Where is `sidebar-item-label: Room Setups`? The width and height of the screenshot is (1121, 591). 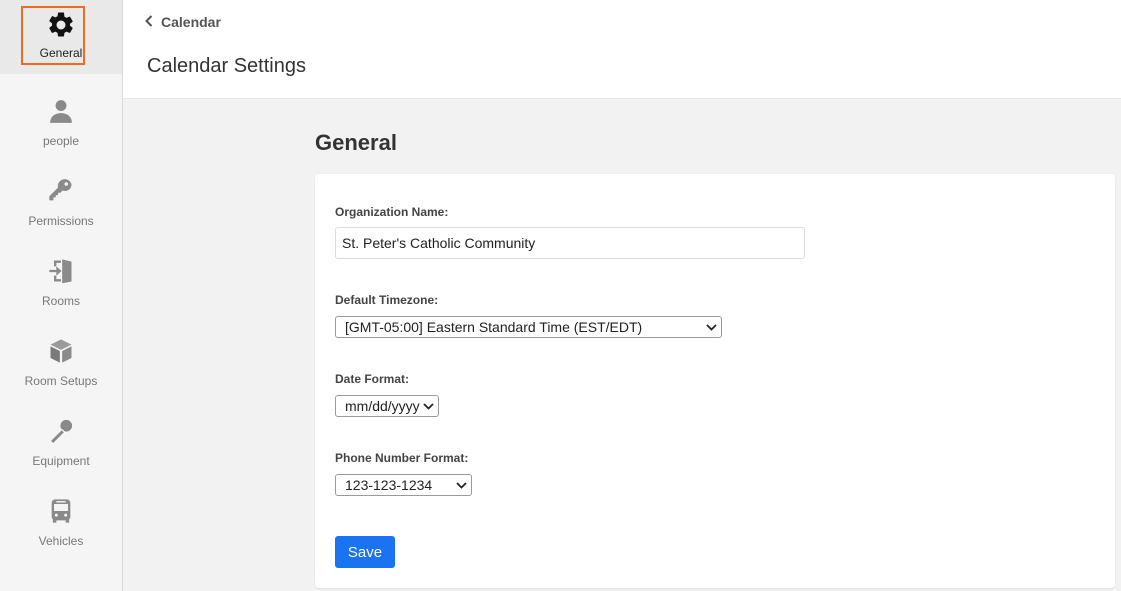 sidebar-item-label: Room Setups is located at coordinates (61, 381).